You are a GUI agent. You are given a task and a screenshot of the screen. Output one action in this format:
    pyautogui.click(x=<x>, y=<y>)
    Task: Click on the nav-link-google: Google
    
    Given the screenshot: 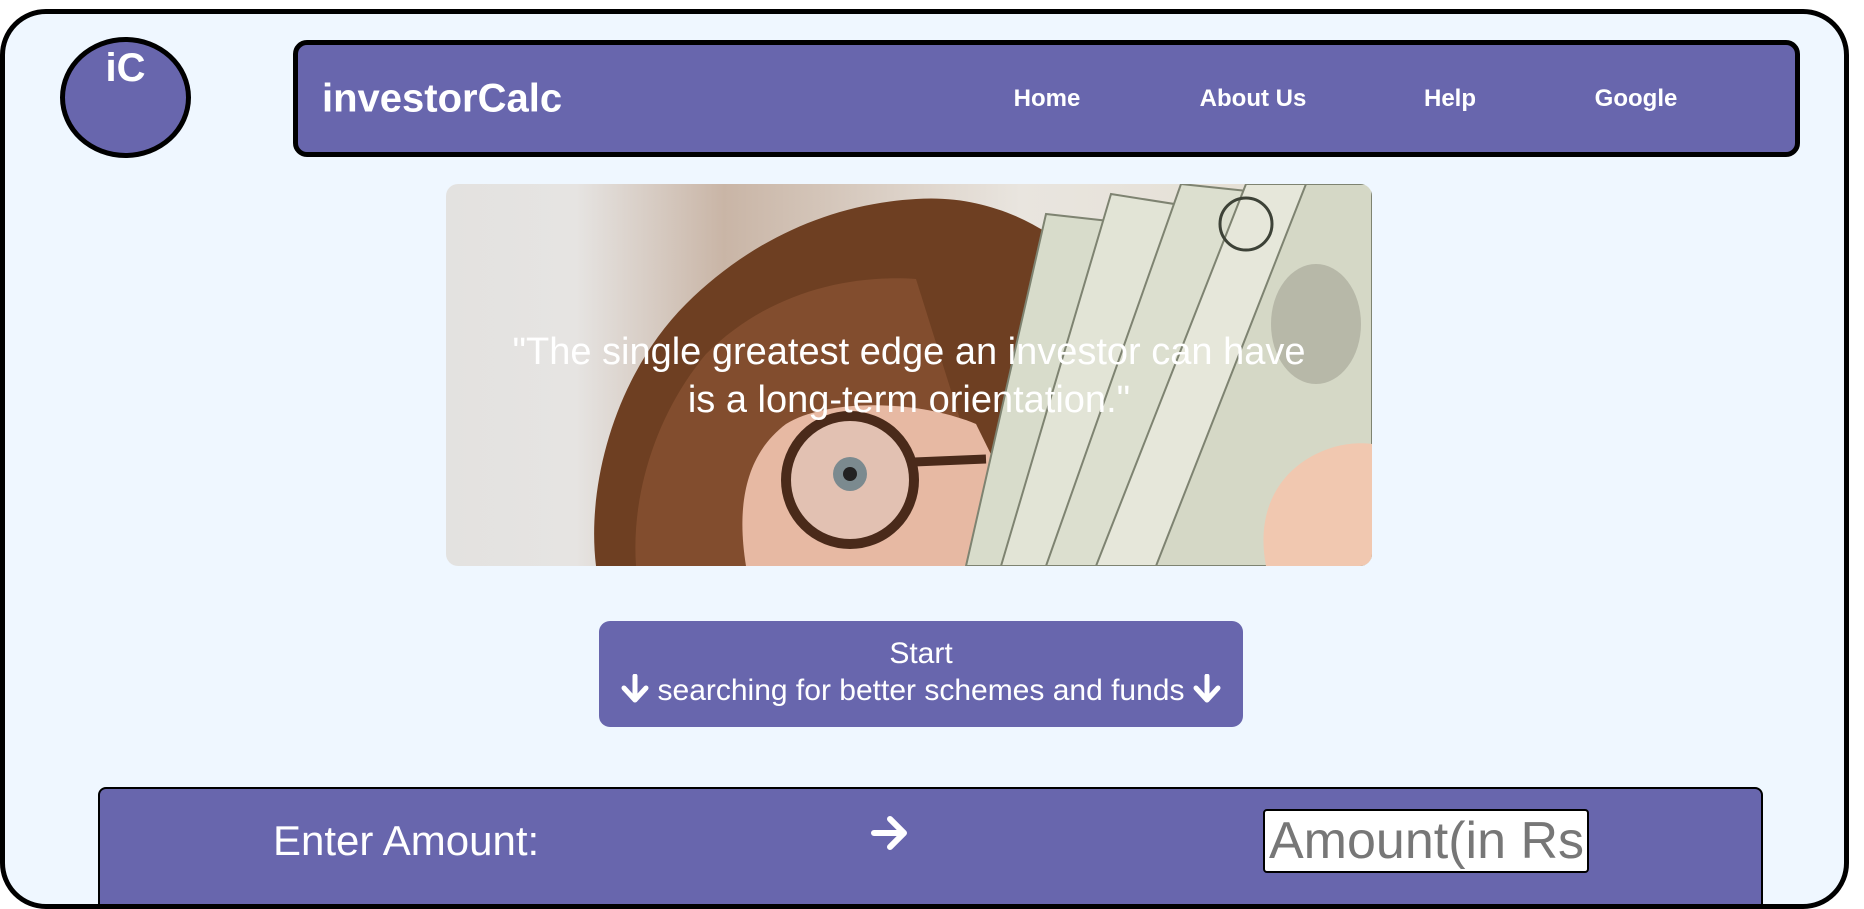 What is the action you would take?
    pyautogui.click(x=1636, y=99)
    